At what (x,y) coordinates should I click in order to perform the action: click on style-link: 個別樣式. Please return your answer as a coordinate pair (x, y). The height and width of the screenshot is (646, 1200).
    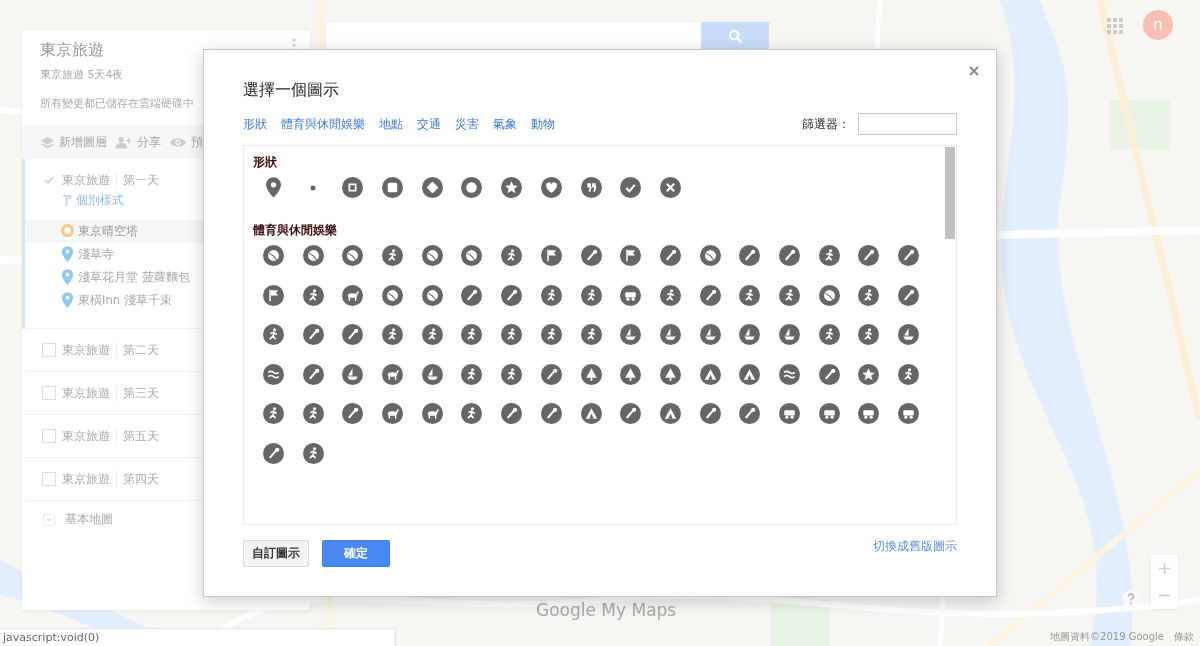
    Looking at the image, I should click on (93, 200).